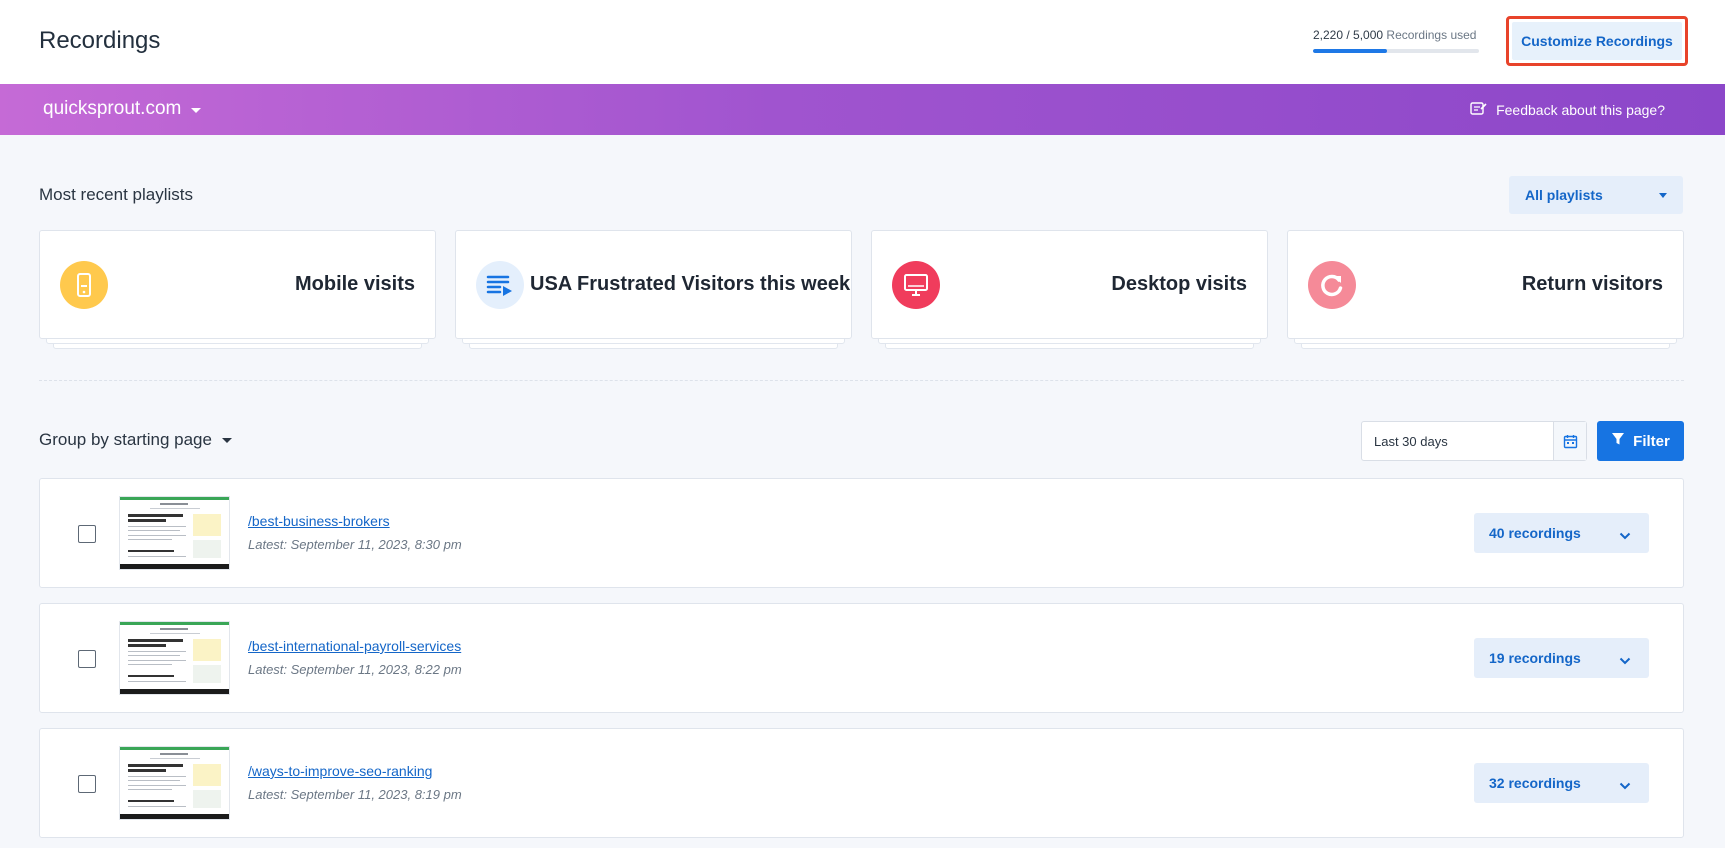  What do you see at coordinates (1580, 110) in the screenshot?
I see `feedback-label: Feedback about this page?` at bounding box center [1580, 110].